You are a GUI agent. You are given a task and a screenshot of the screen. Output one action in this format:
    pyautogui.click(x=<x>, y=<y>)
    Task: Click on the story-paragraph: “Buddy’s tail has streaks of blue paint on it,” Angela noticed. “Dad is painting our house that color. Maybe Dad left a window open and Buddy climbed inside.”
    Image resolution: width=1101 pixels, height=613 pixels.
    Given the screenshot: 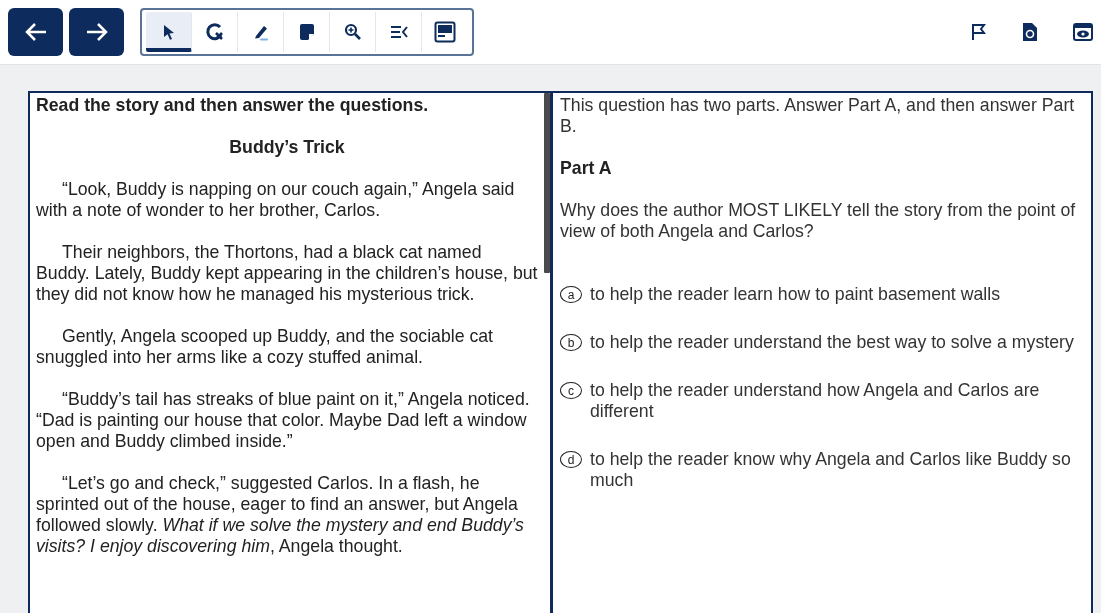 What is the action you would take?
    pyautogui.click(x=283, y=420)
    